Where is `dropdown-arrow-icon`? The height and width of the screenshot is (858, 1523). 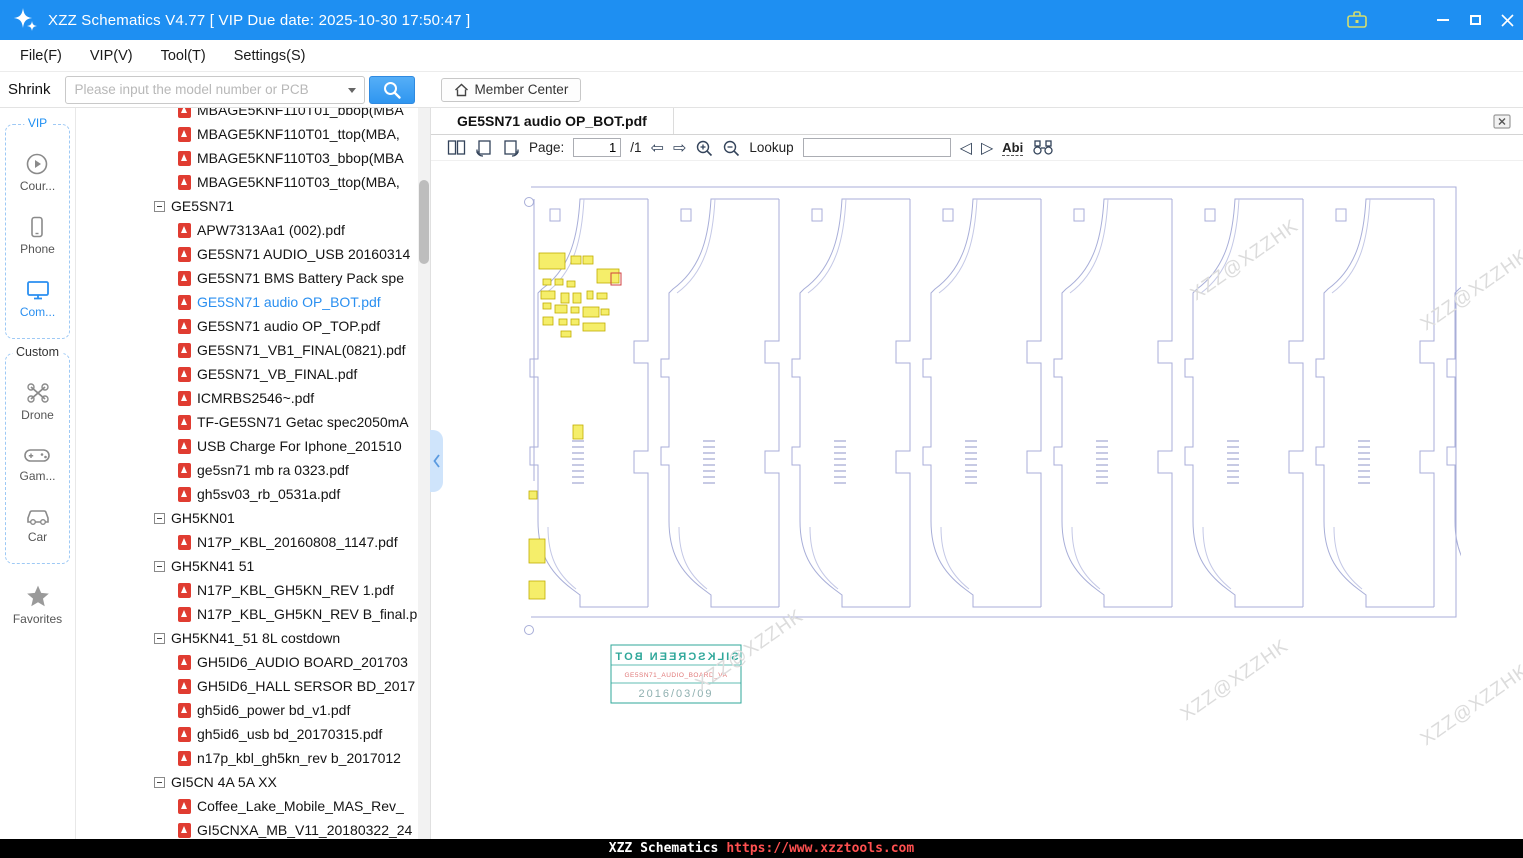 dropdown-arrow-icon is located at coordinates (351, 90).